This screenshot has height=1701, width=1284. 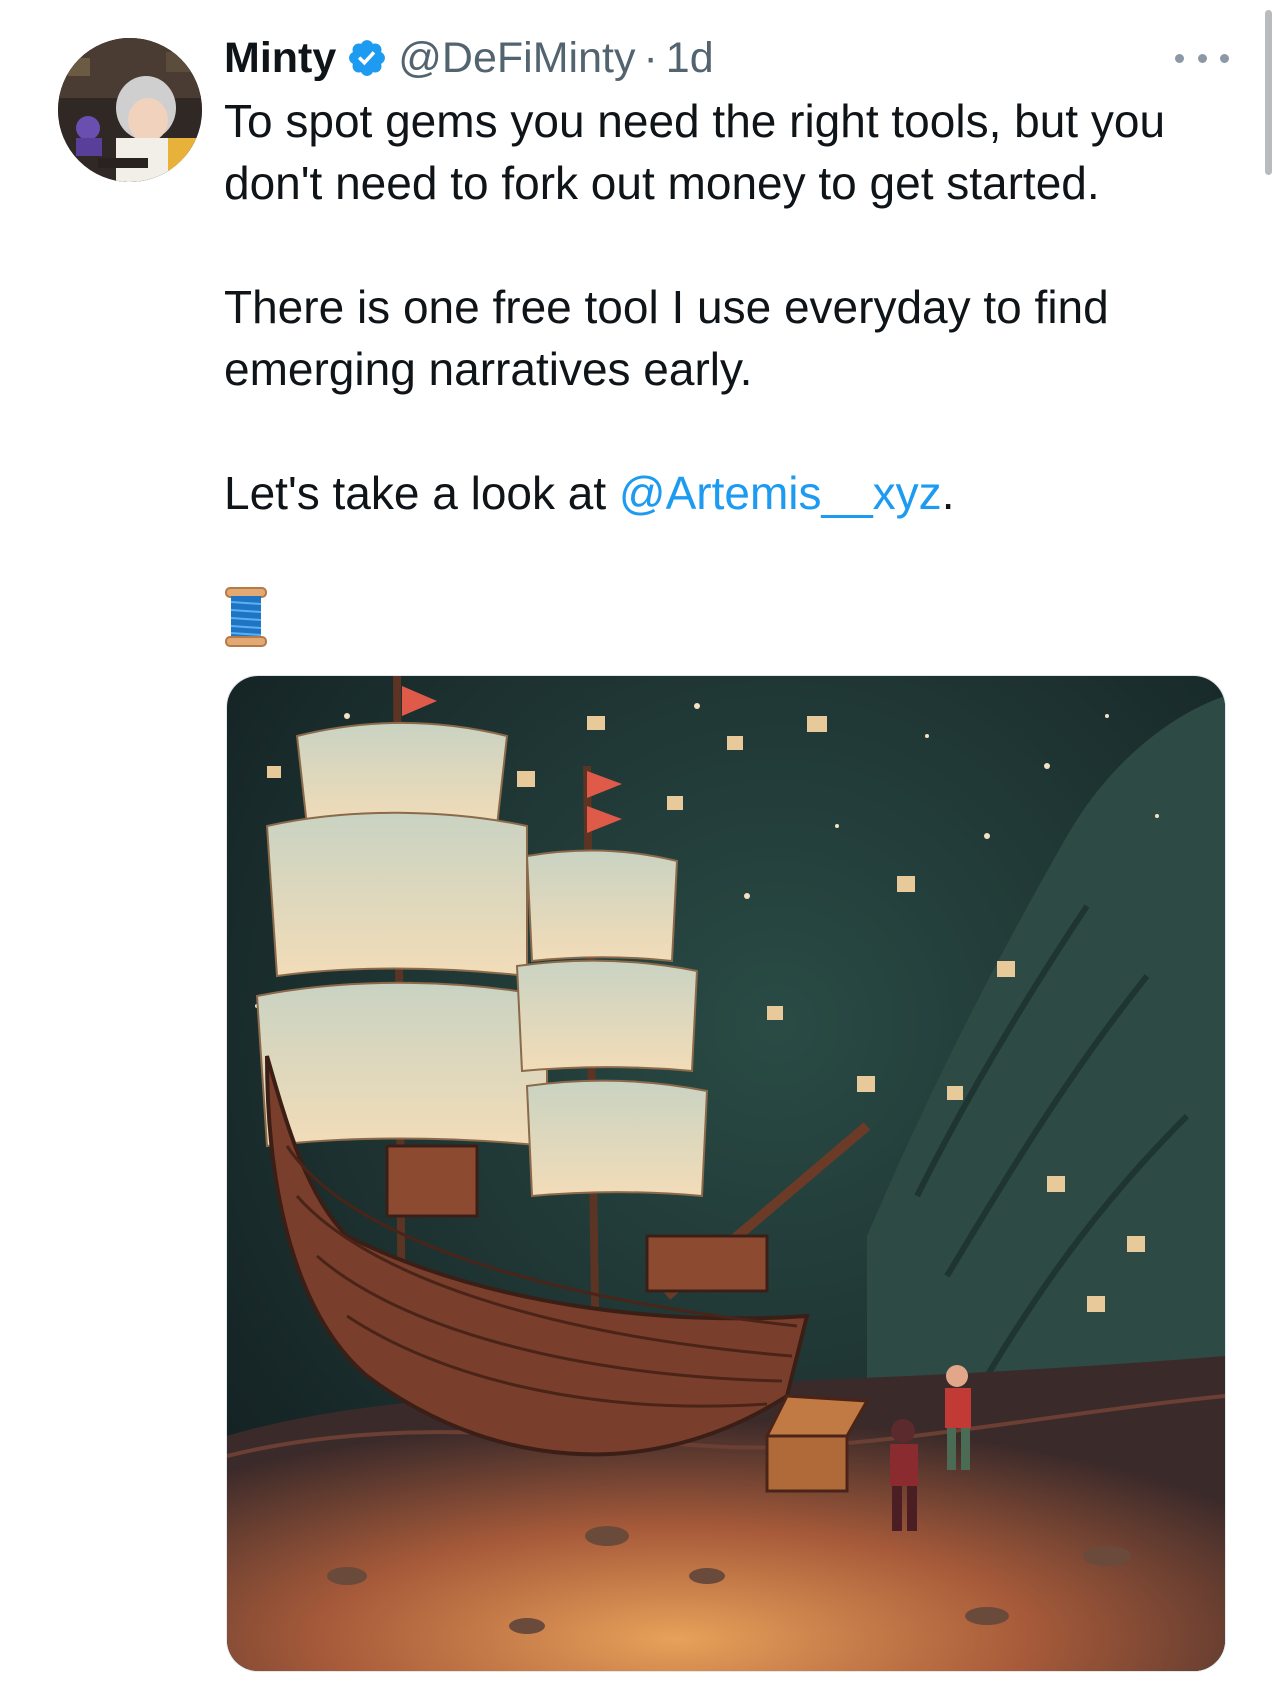 What do you see at coordinates (280, 58) in the screenshot?
I see `display-name: Minty` at bounding box center [280, 58].